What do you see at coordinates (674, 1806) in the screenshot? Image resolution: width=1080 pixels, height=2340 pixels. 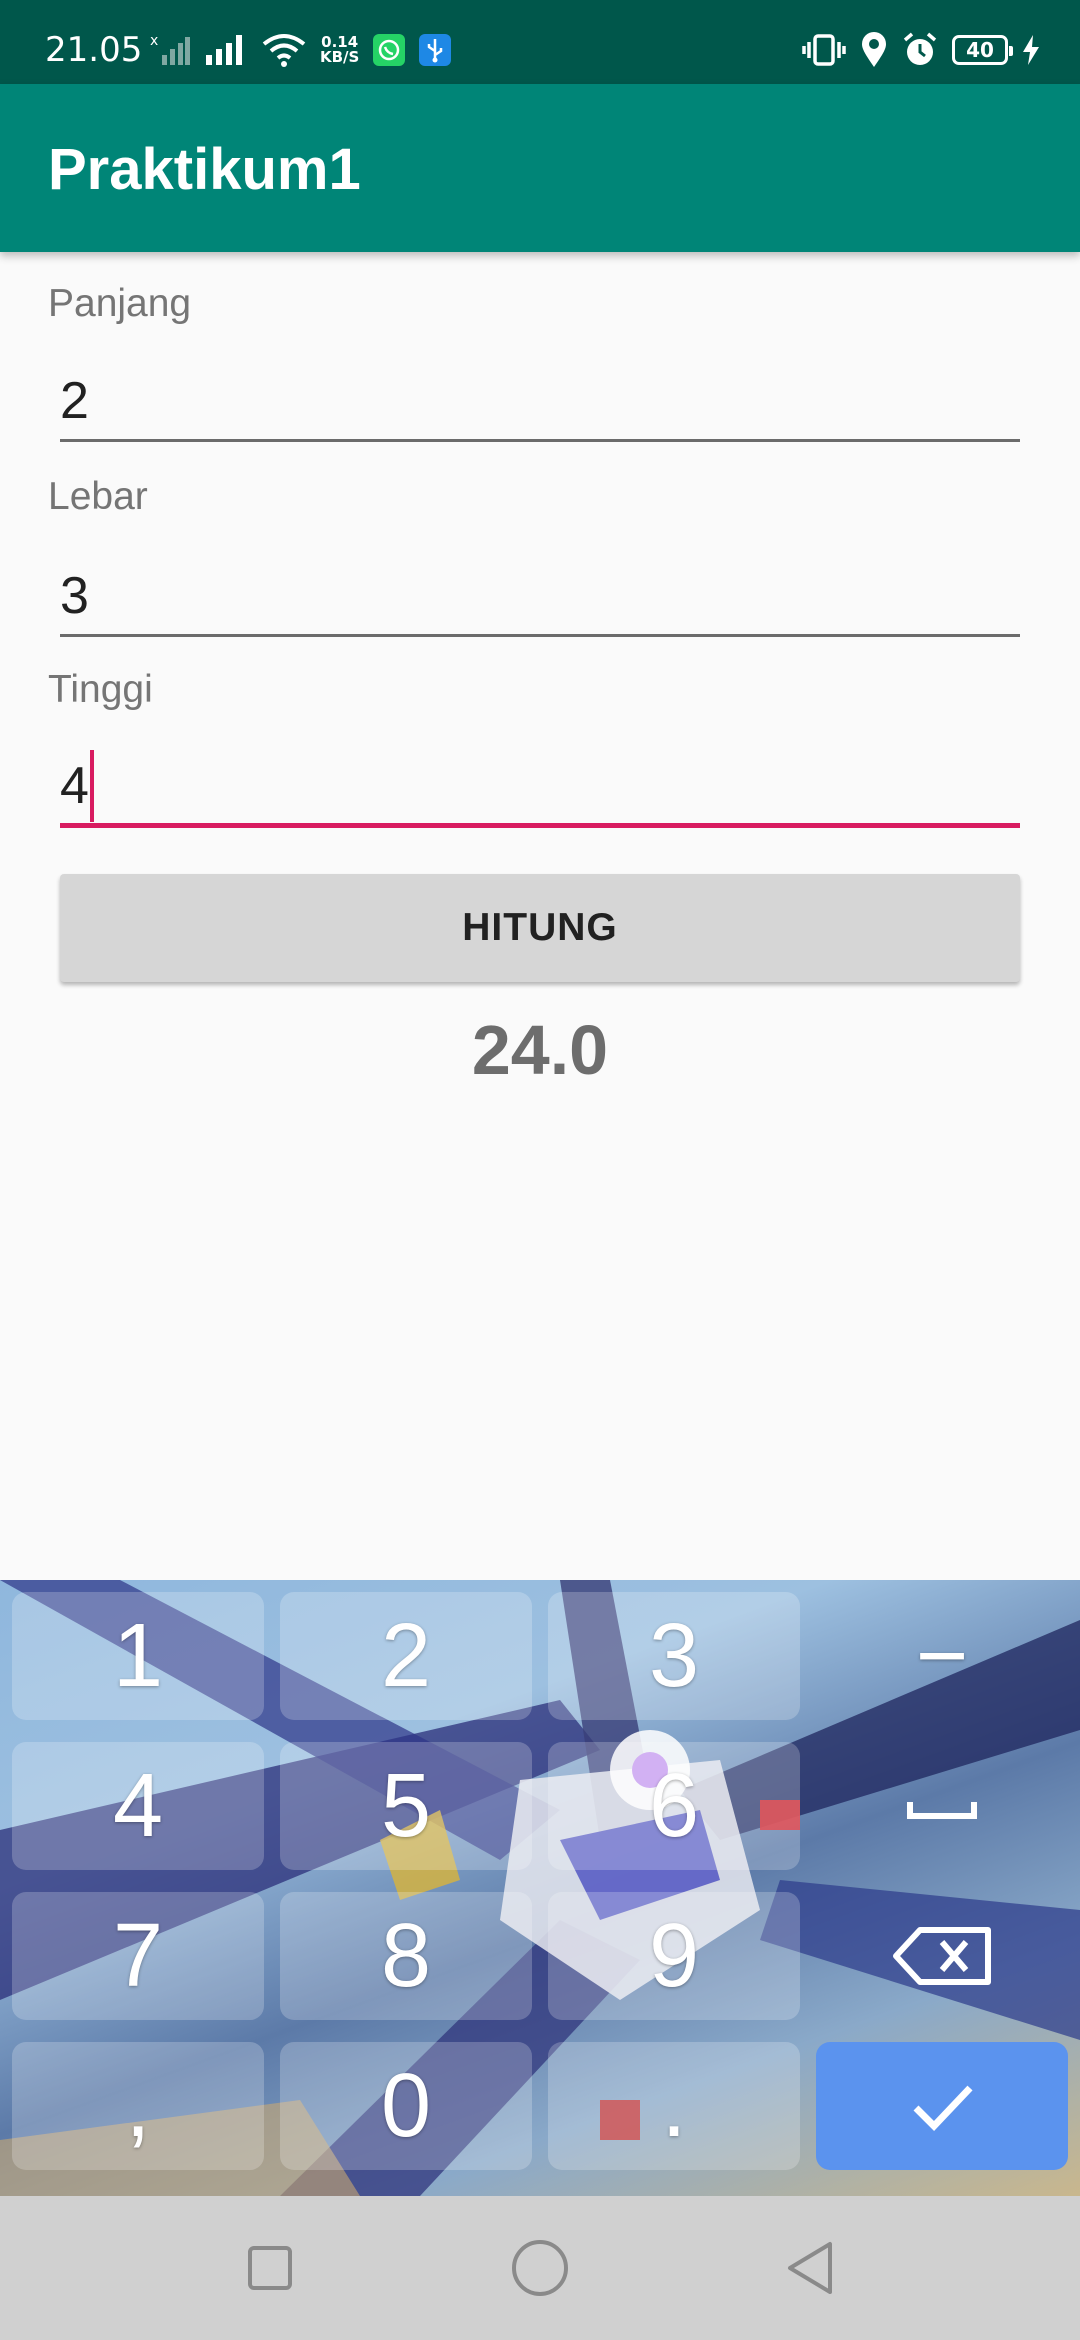 I see `key-6: 6` at bounding box center [674, 1806].